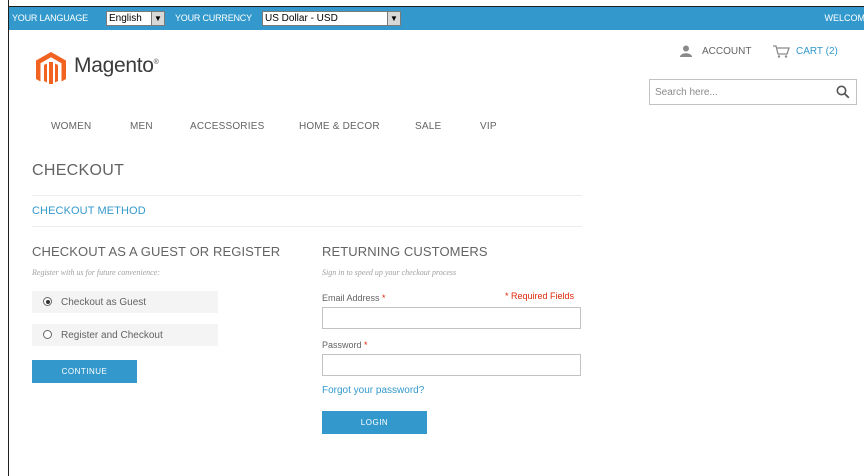 This screenshot has width=864, height=476. I want to click on guest-hint: Register with us for future convenience:, so click(96, 272).